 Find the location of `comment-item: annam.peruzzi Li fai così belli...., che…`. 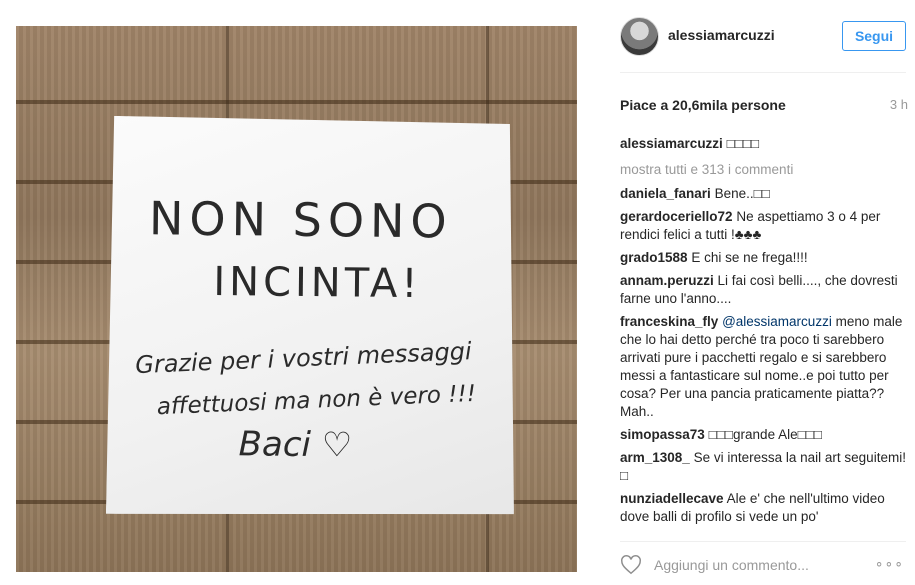

comment-item: annam.peruzzi Li fai così belli...., che… is located at coordinates (765, 290).